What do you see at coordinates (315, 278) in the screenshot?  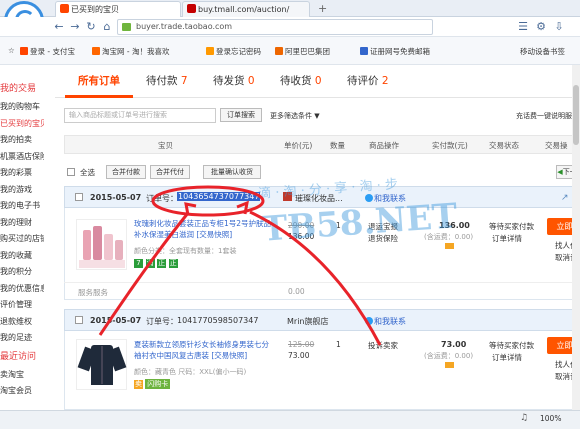 I see `annotation-arrow-right` at bounding box center [315, 278].